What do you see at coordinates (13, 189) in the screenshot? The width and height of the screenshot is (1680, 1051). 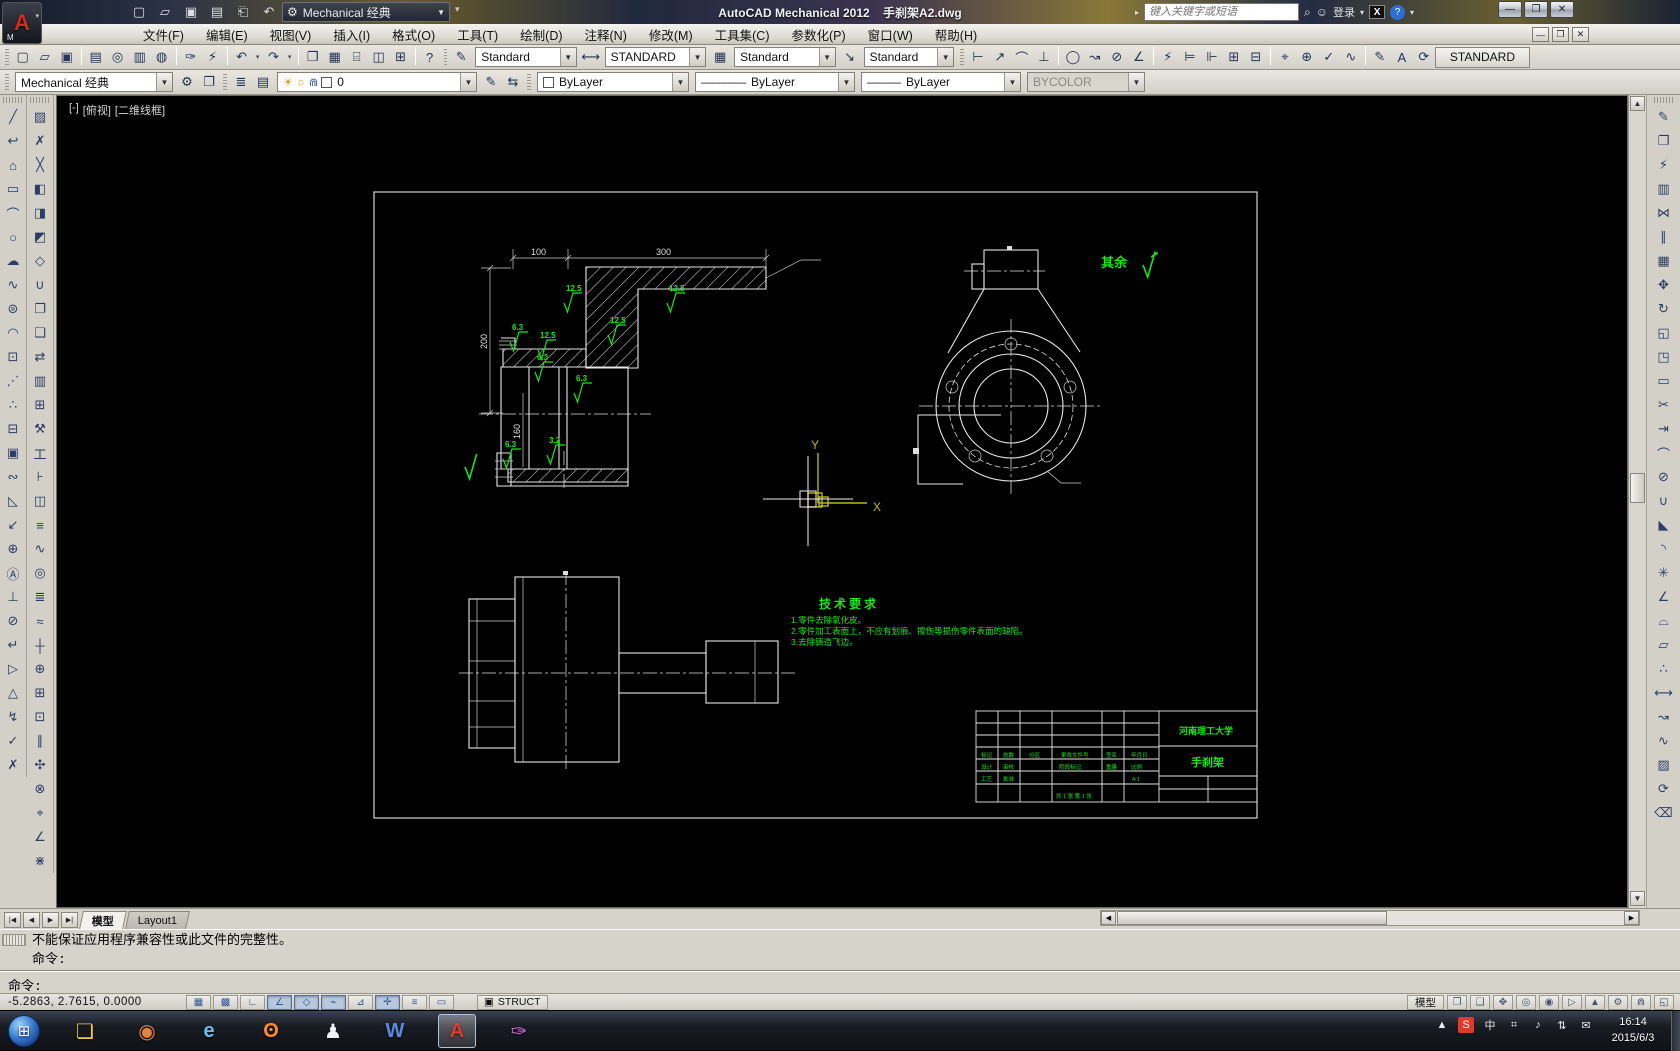 I see `rectangle-tool: ▭` at bounding box center [13, 189].